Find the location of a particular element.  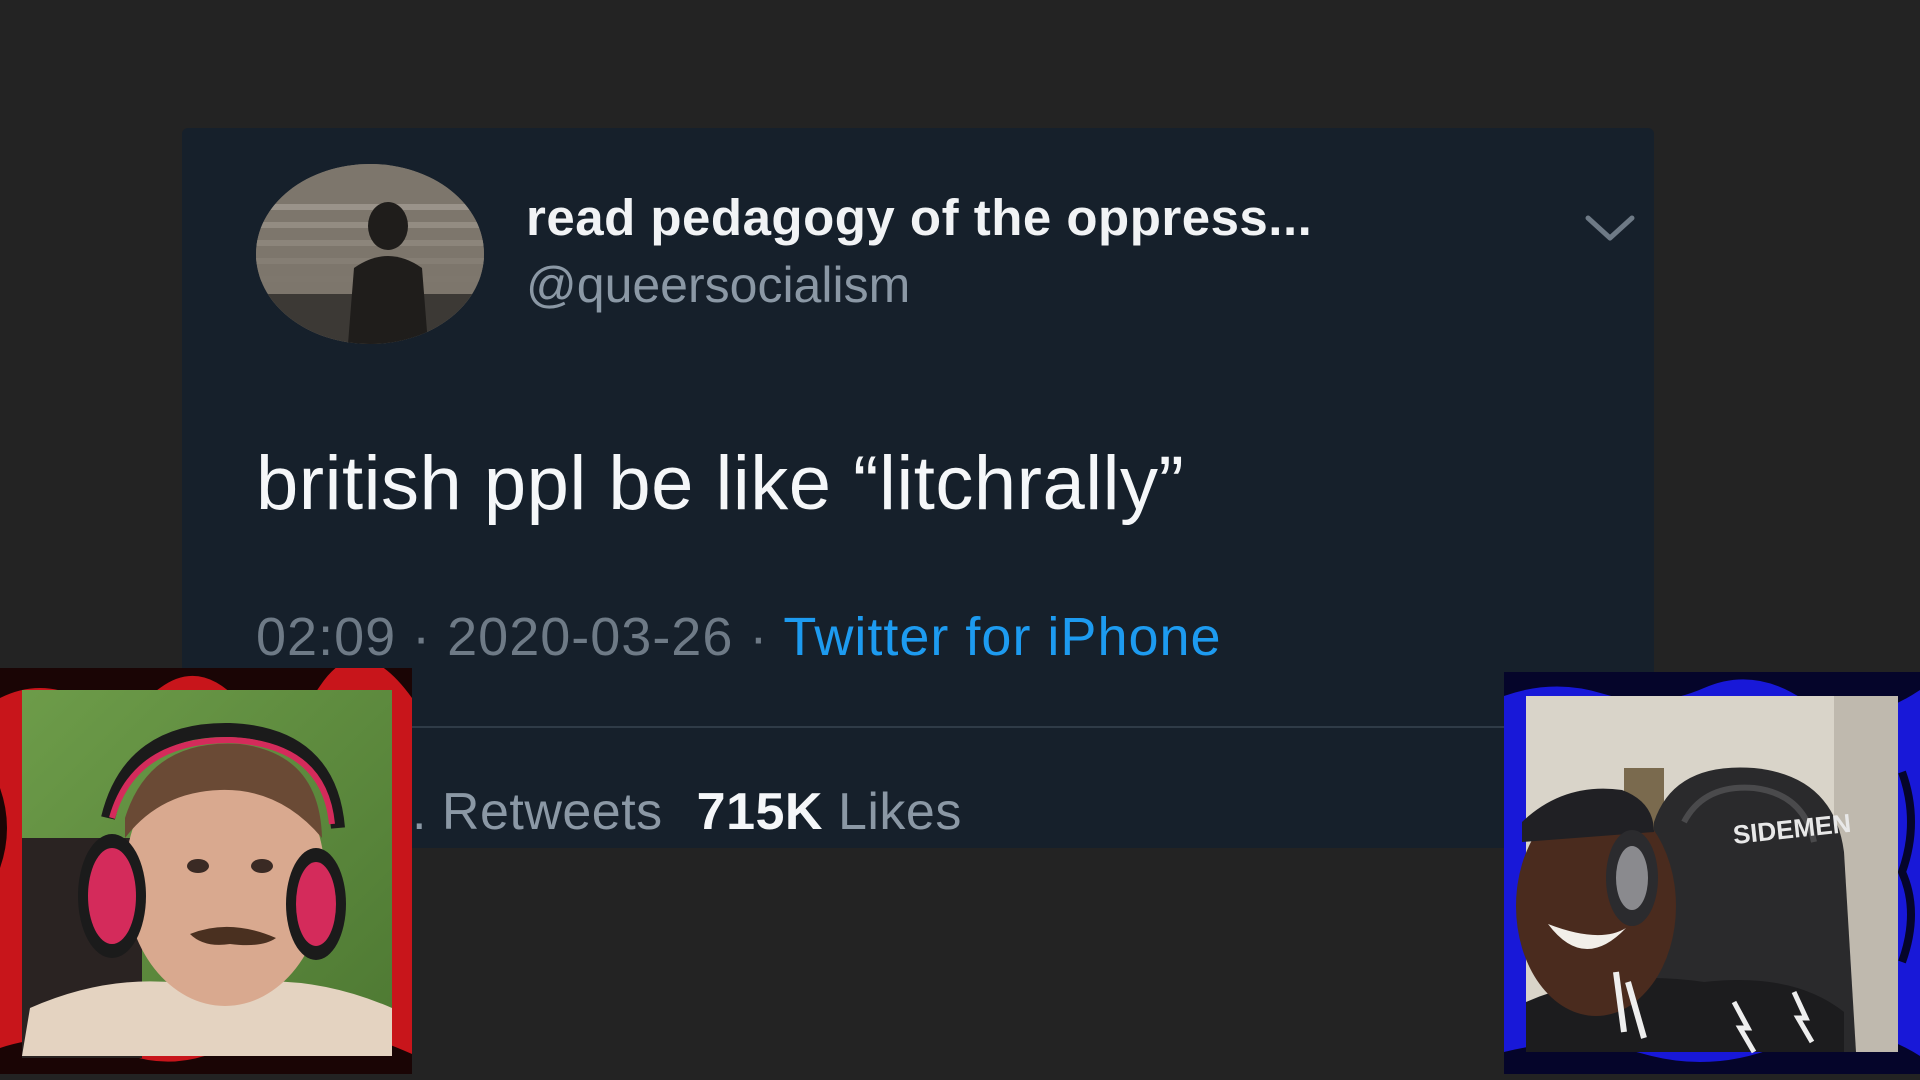

webcam-feed-icon: SIDEMEN is located at coordinates (1712, 873).